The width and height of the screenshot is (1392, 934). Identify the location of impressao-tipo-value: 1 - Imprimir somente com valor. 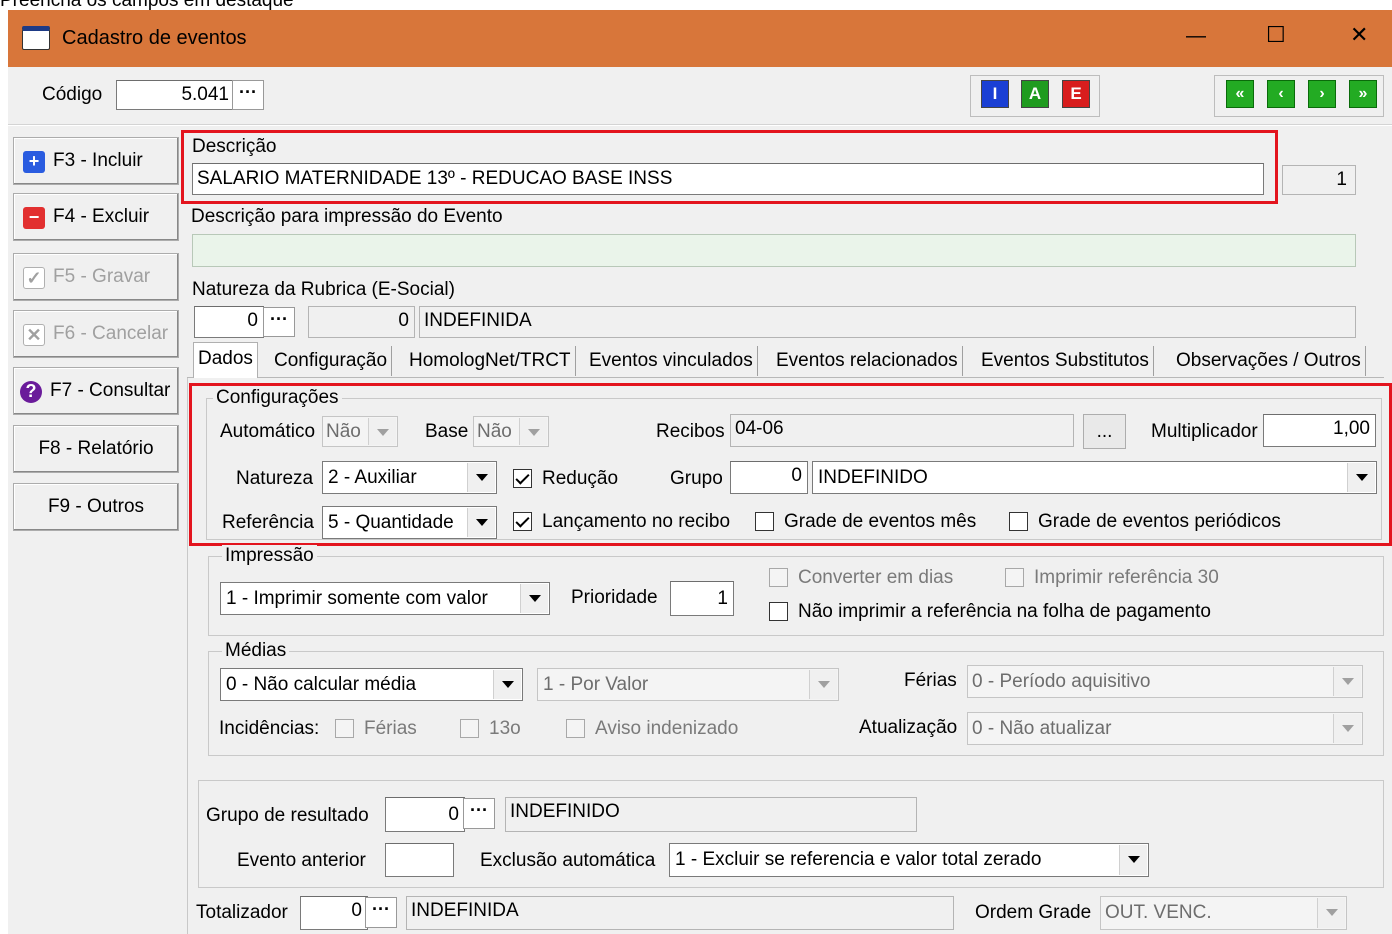
(357, 598).